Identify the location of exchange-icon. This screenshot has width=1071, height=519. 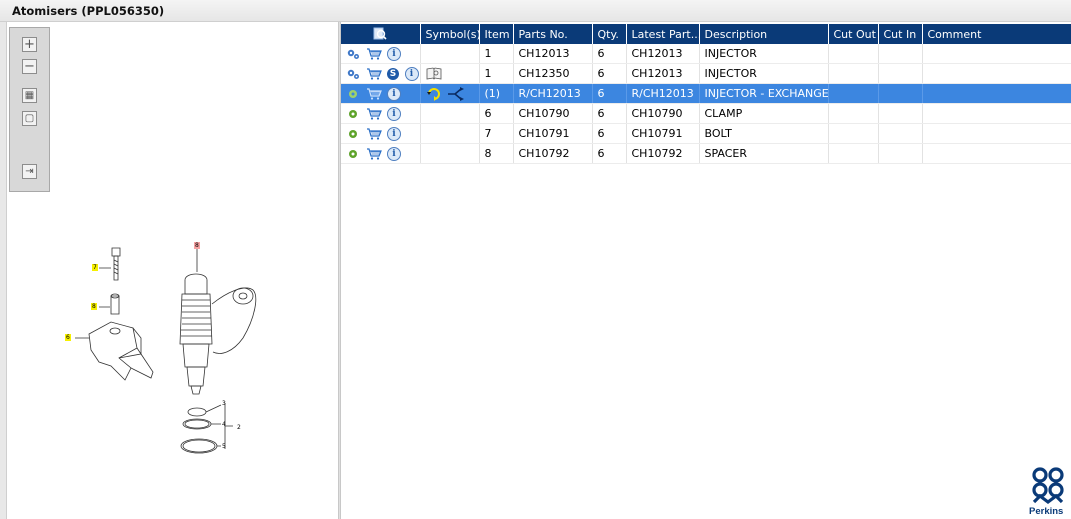
(434, 94).